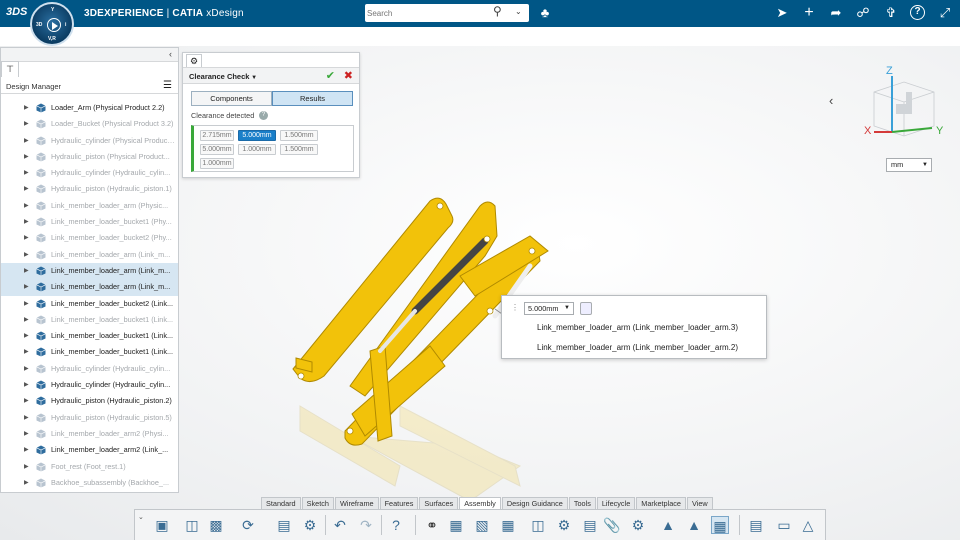  I want to click on ok-icon: ✔, so click(330, 75).